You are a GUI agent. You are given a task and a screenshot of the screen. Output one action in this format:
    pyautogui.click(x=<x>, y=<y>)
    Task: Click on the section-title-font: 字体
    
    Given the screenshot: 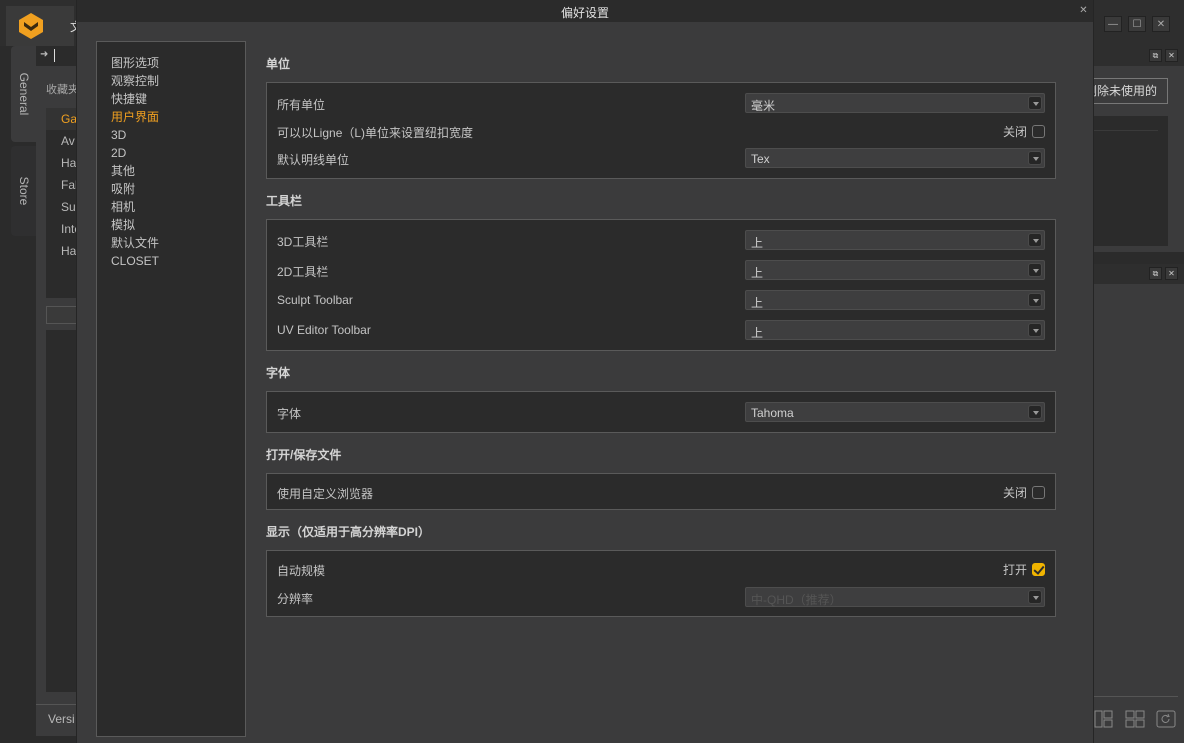 What is the action you would take?
    pyautogui.click(x=278, y=373)
    